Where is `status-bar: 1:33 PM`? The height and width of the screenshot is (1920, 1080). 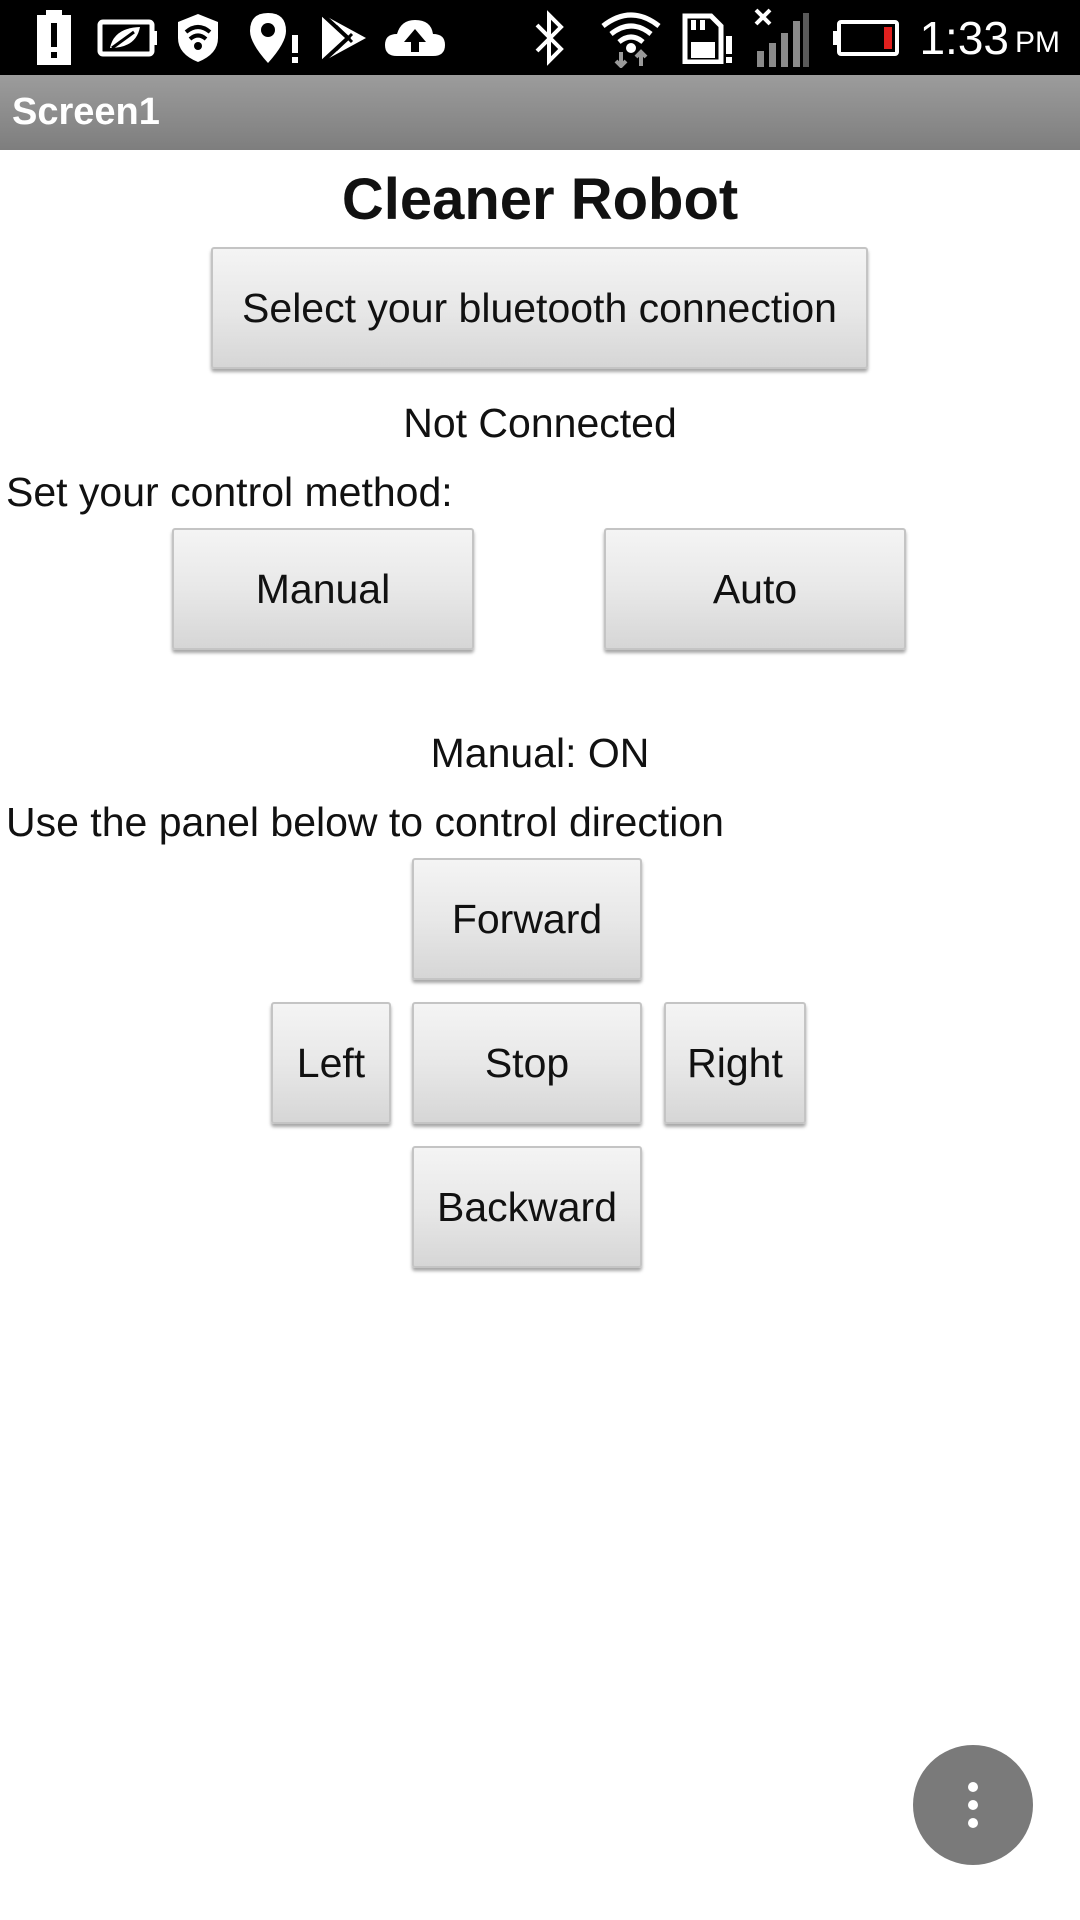
status-bar: 1:33 PM is located at coordinates (540, 37).